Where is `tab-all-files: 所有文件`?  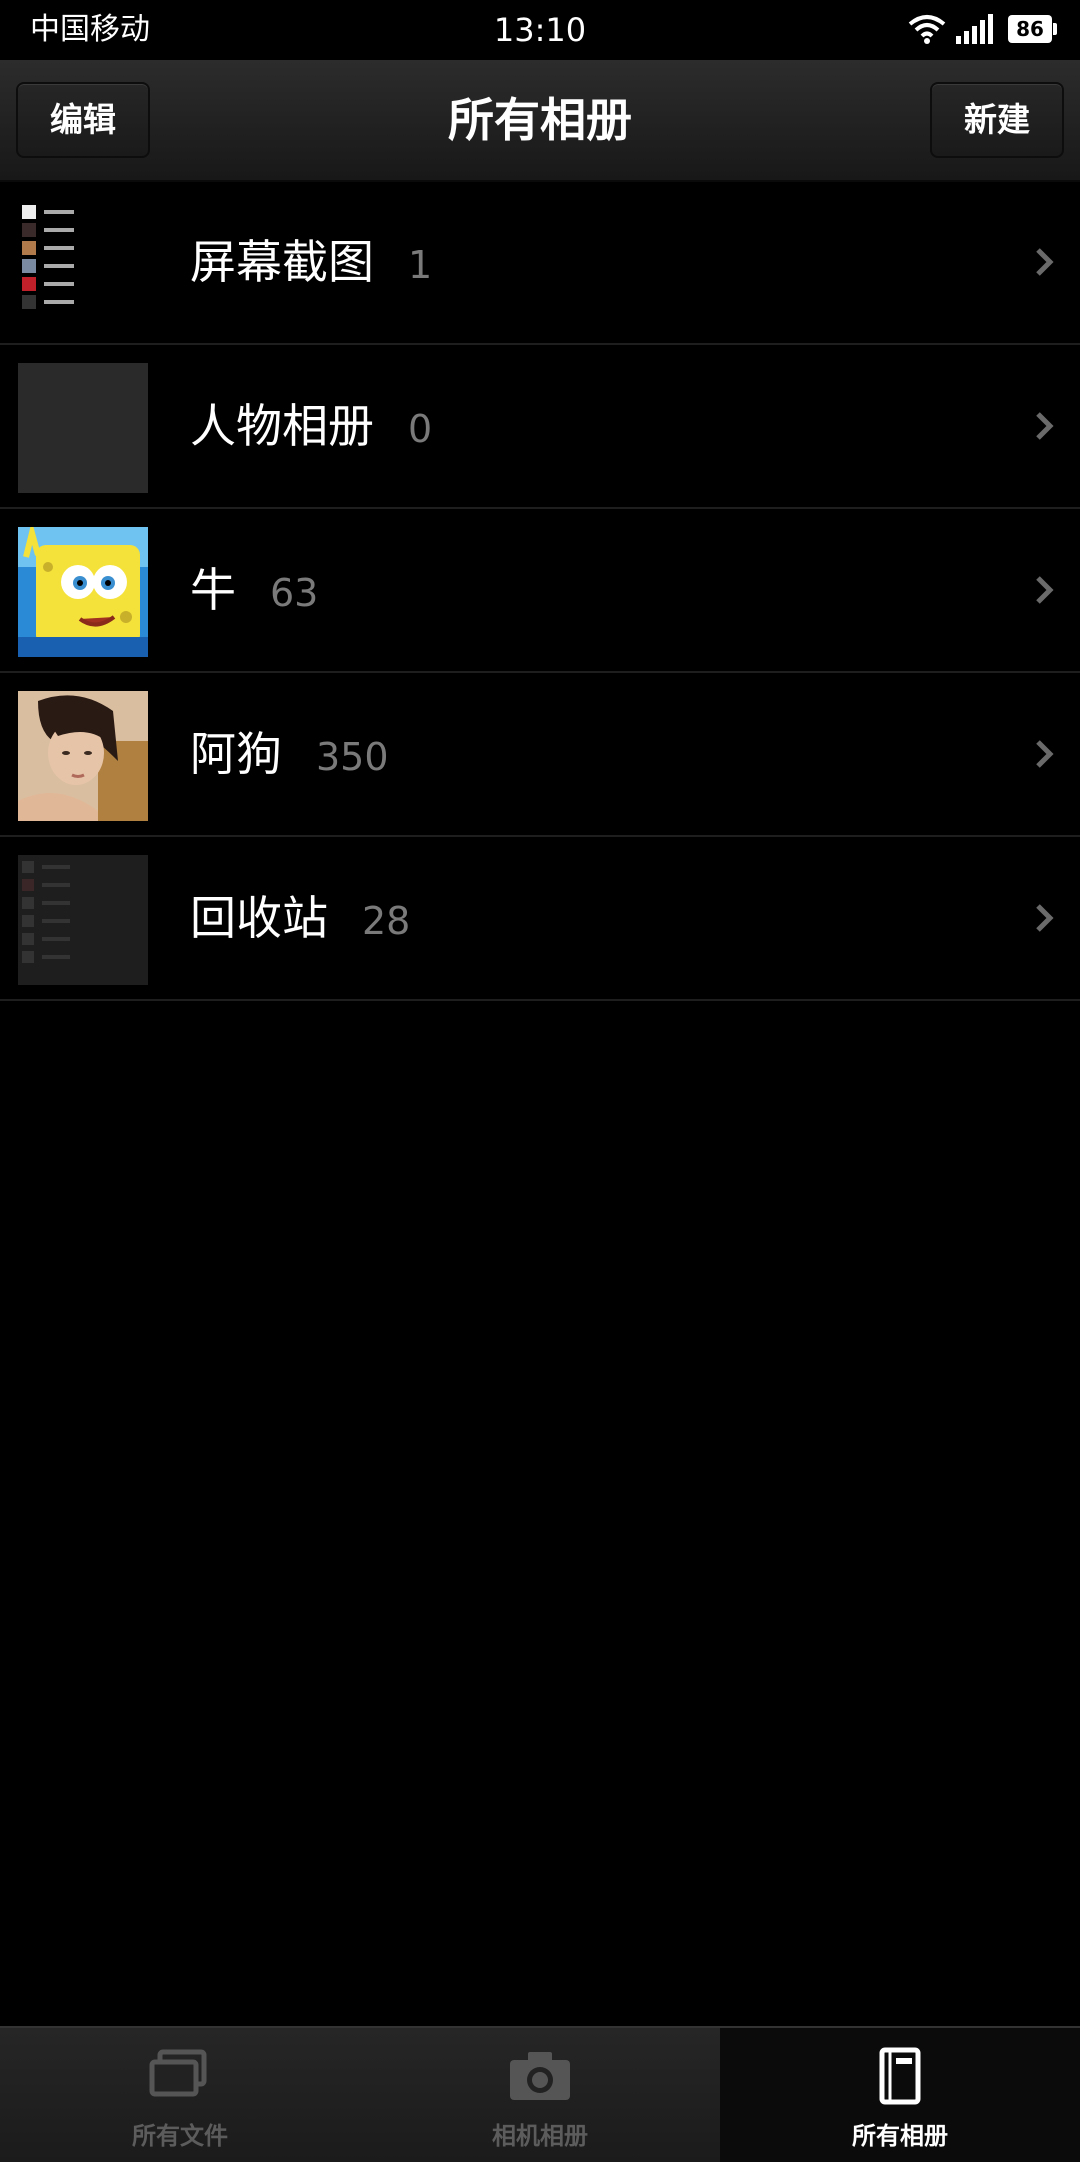 tab-all-files: 所有文件 is located at coordinates (180, 2095).